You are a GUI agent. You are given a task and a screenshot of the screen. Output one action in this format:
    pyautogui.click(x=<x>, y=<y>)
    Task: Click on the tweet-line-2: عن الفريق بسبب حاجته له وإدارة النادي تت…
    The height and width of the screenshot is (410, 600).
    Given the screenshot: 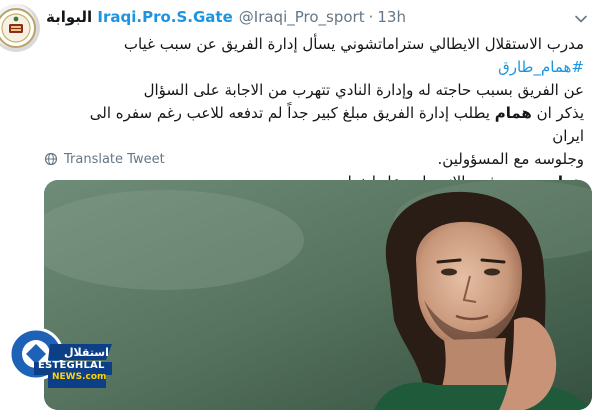 What is the action you would take?
    pyautogui.click(x=363, y=90)
    